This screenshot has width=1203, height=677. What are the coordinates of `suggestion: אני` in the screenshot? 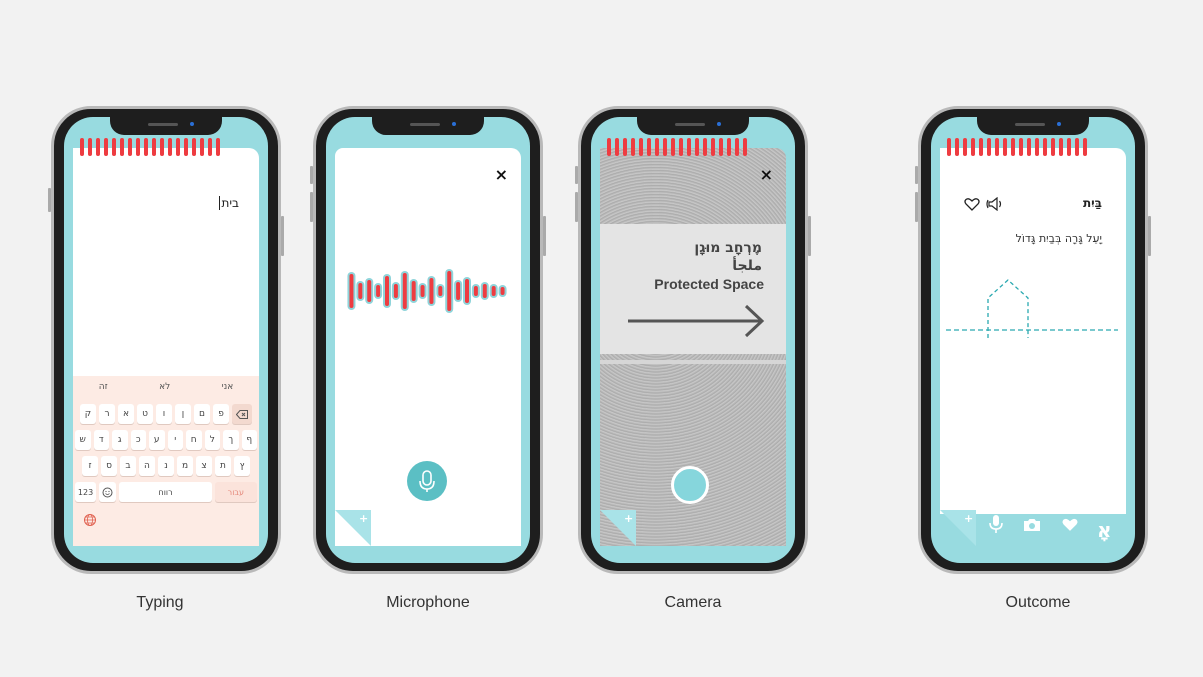 It's located at (228, 387).